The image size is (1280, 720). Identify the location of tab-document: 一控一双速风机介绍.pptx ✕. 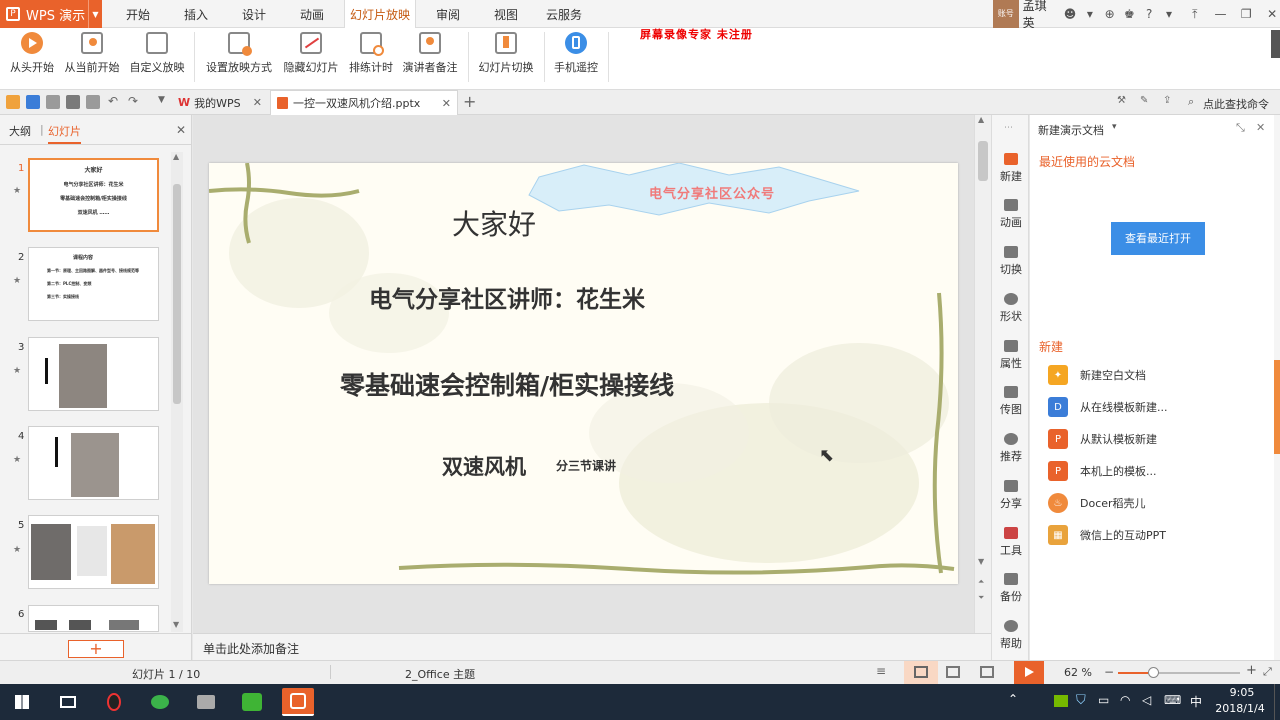
(364, 102).